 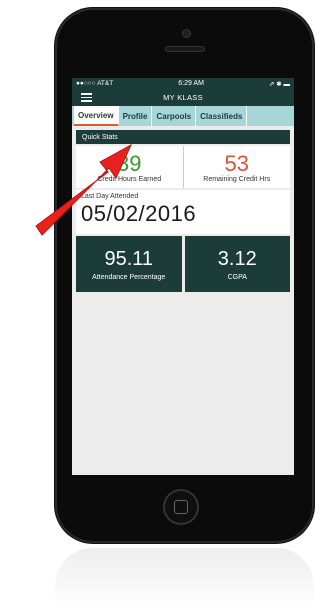 I want to click on credits-earned-label: Credit Hours Earned, so click(x=129, y=179).